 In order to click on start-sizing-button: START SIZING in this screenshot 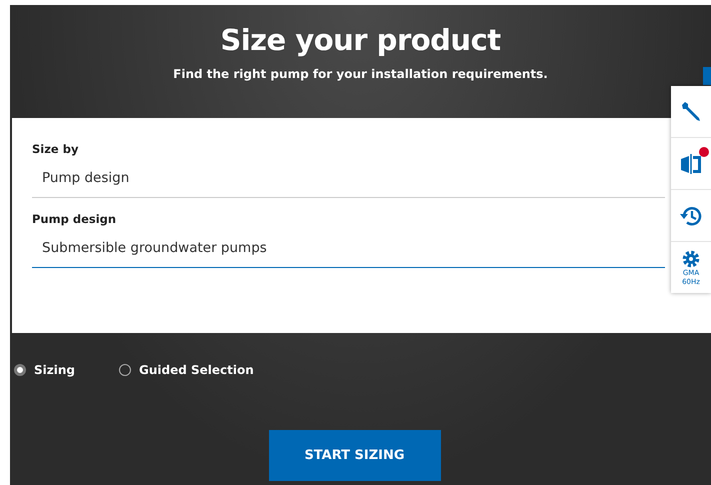, I will do `click(354, 455)`.